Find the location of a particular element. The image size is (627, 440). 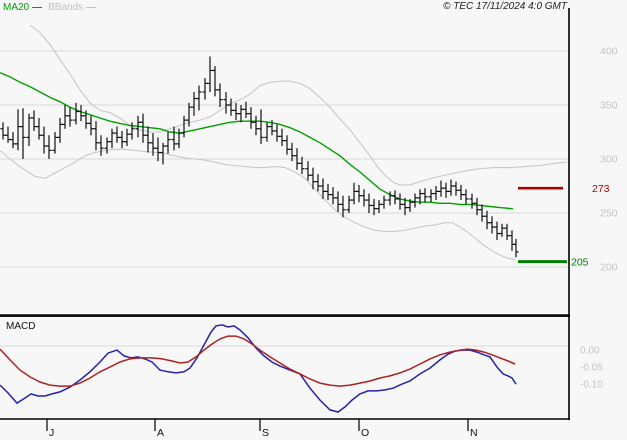

month-label: A is located at coordinates (160, 433).